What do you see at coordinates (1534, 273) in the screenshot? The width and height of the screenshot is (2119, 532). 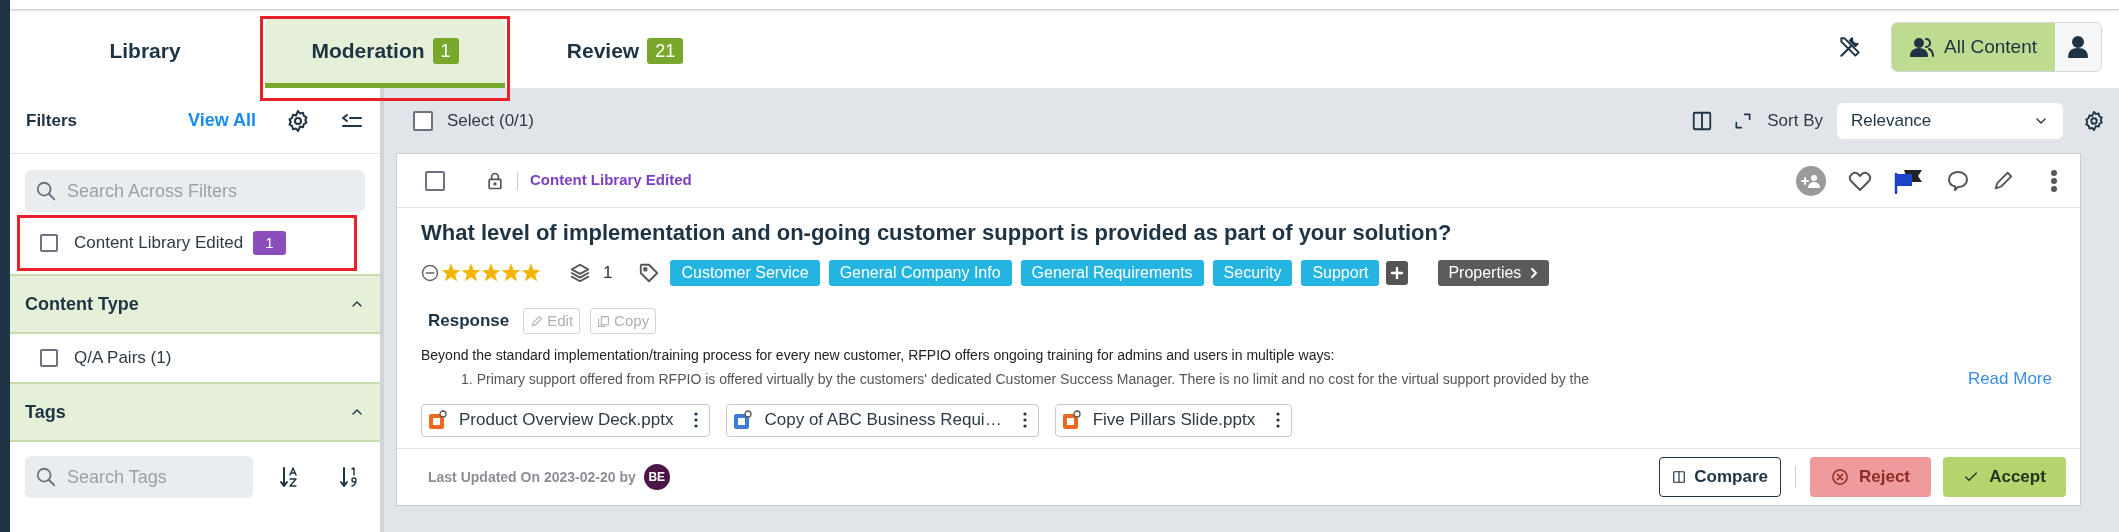 I see `chevron-right-icon` at bounding box center [1534, 273].